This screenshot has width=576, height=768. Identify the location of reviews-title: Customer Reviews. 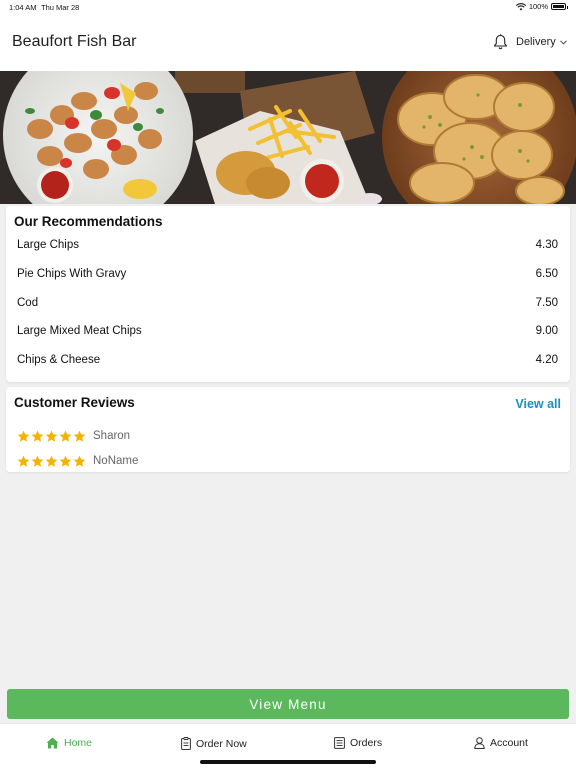
(74, 402).